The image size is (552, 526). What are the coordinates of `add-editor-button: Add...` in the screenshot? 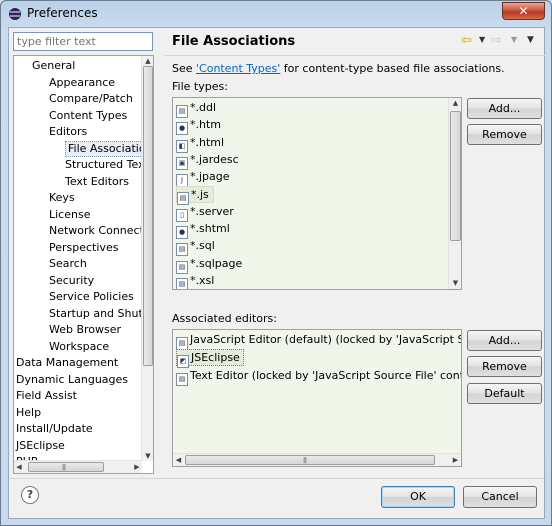 It's located at (504, 340).